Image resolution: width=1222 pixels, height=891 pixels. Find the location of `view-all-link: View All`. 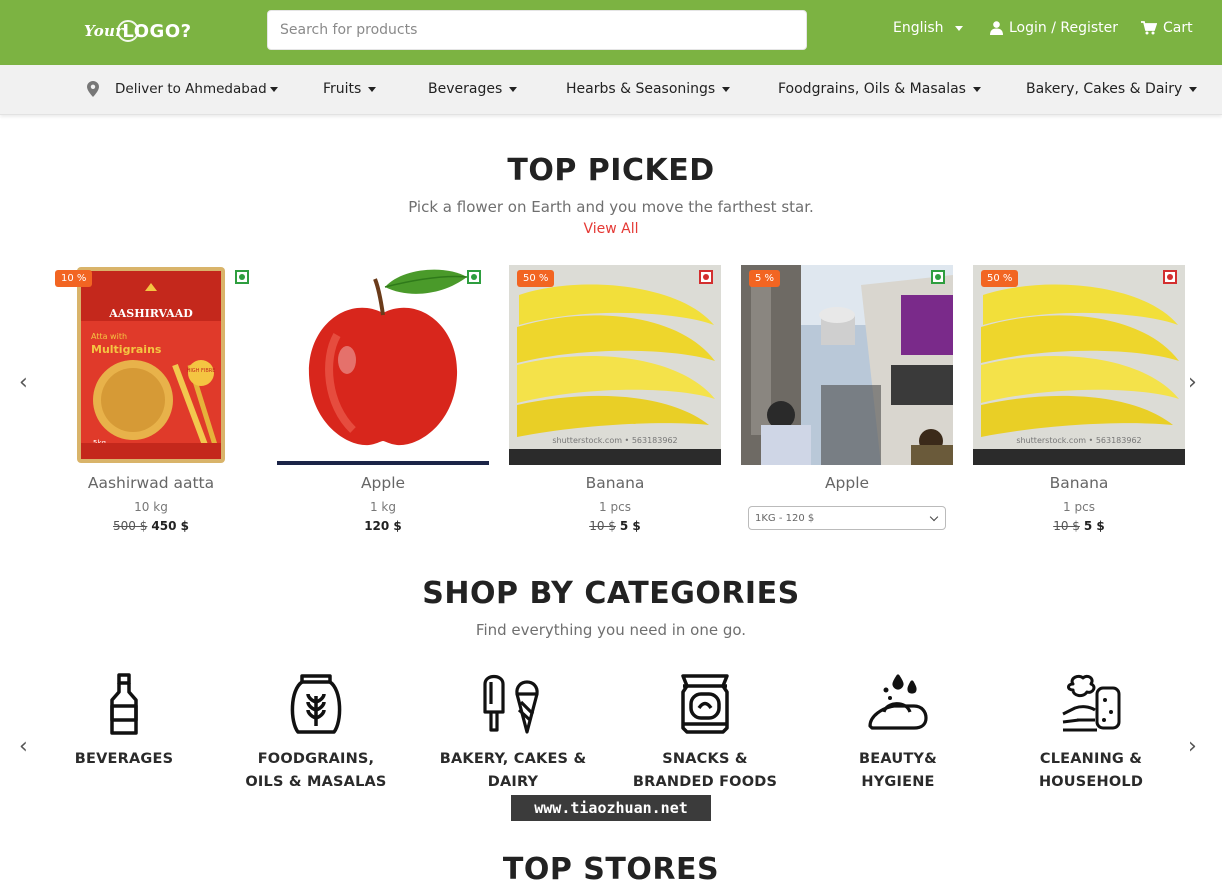

view-all-link: View All is located at coordinates (611, 229).